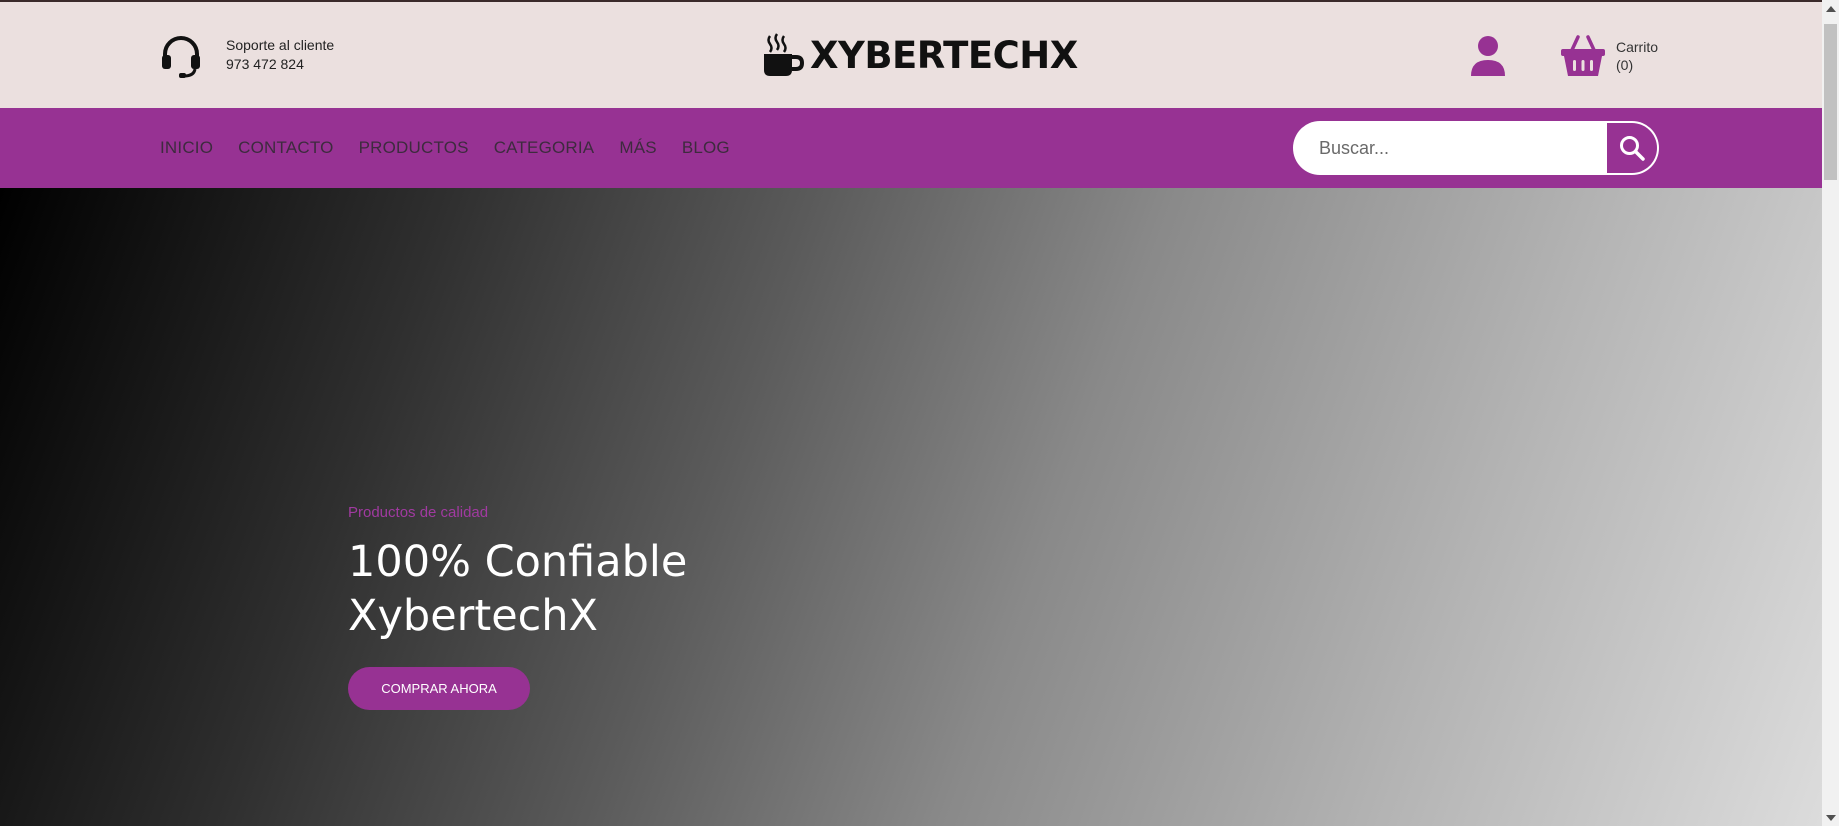 Image resolution: width=1839 pixels, height=826 pixels. What do you see at coordinates (439, 688) in the screenshot?
I see `shop-now-button: COMPRAR AHORA` at bounding box center [439, 688].